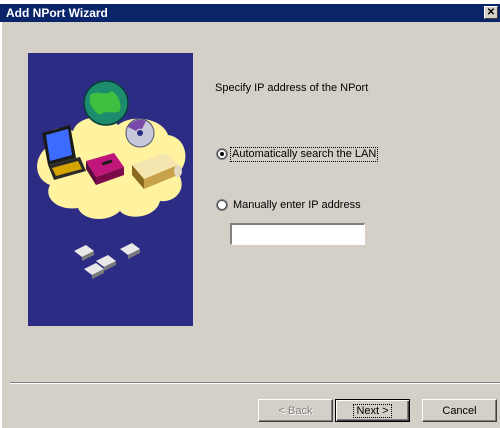  I want to click on back-button: < Back, so click(295, 410).